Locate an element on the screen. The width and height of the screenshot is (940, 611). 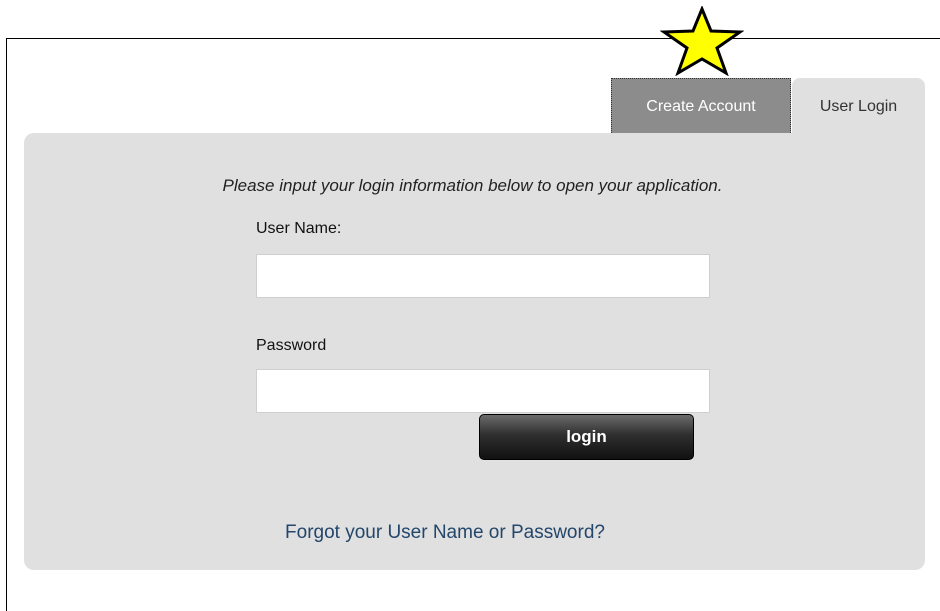
username-label: User Name: is located at coordinates (299, 228).